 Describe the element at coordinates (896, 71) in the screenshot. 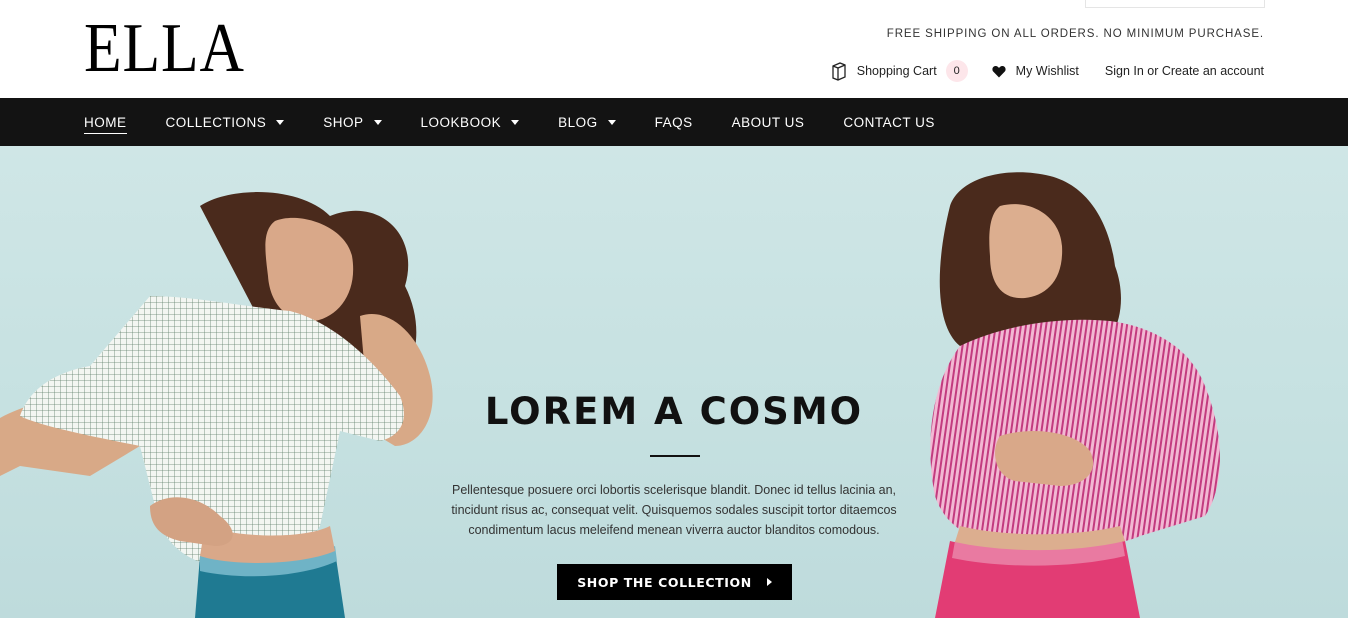

I see `cart-label: Shopping Cart` at that location.